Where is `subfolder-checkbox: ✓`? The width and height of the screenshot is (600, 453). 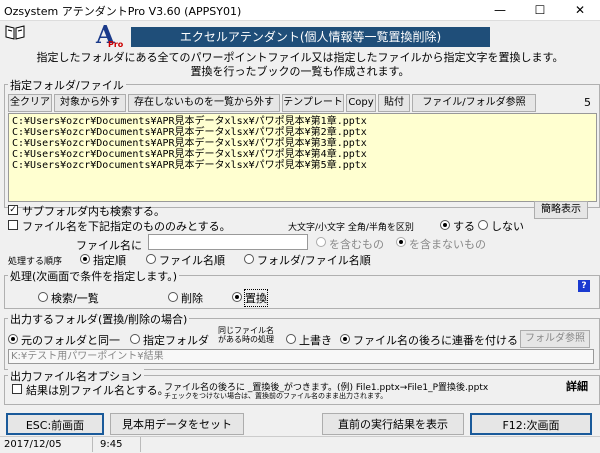
subfolder-checkbox: ✓ is located at coordinates (13, 210).